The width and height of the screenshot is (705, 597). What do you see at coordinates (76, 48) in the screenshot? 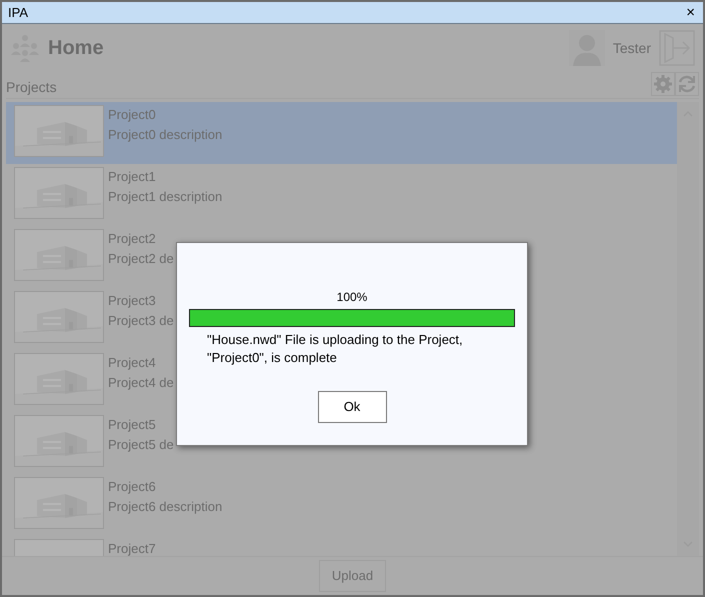
I see `page-title: Home` at bounding box center [76, 48].